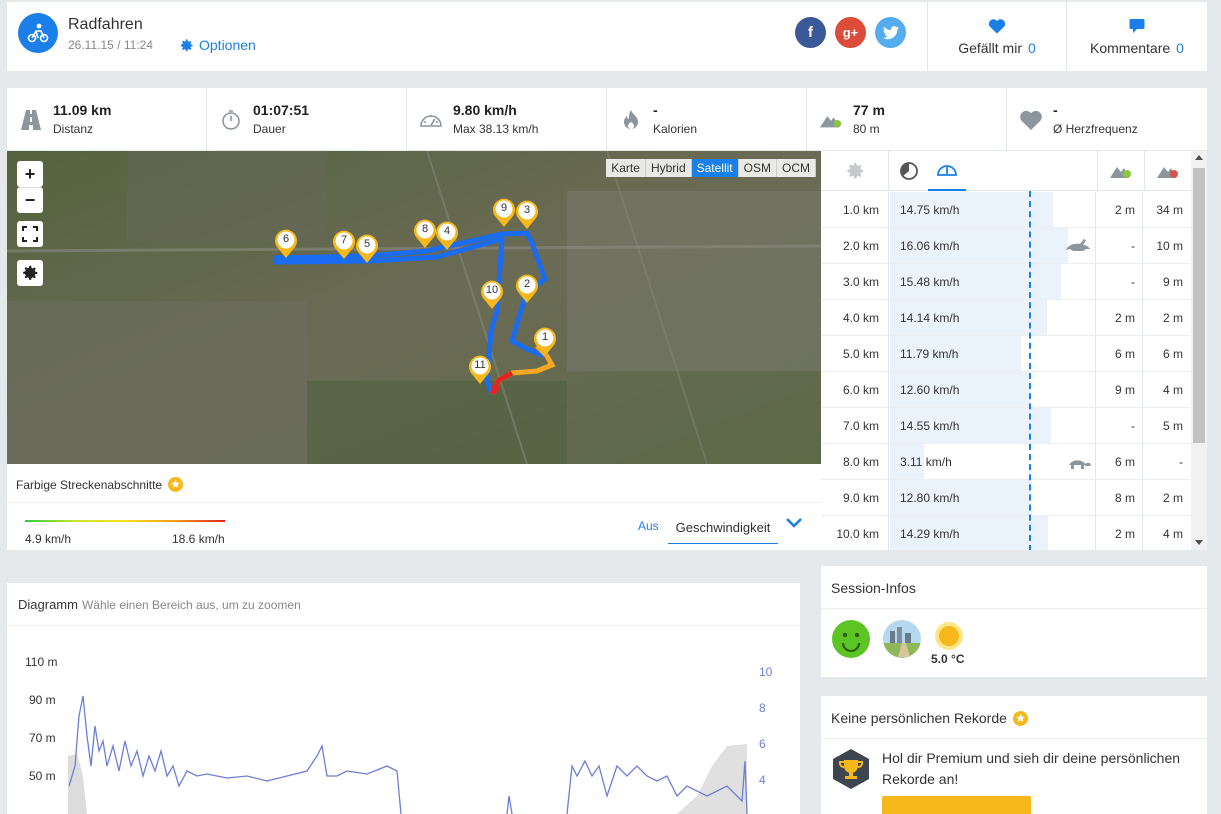 The image size is (1221, 814). I want to click on elevation-area, so click(712, 779).